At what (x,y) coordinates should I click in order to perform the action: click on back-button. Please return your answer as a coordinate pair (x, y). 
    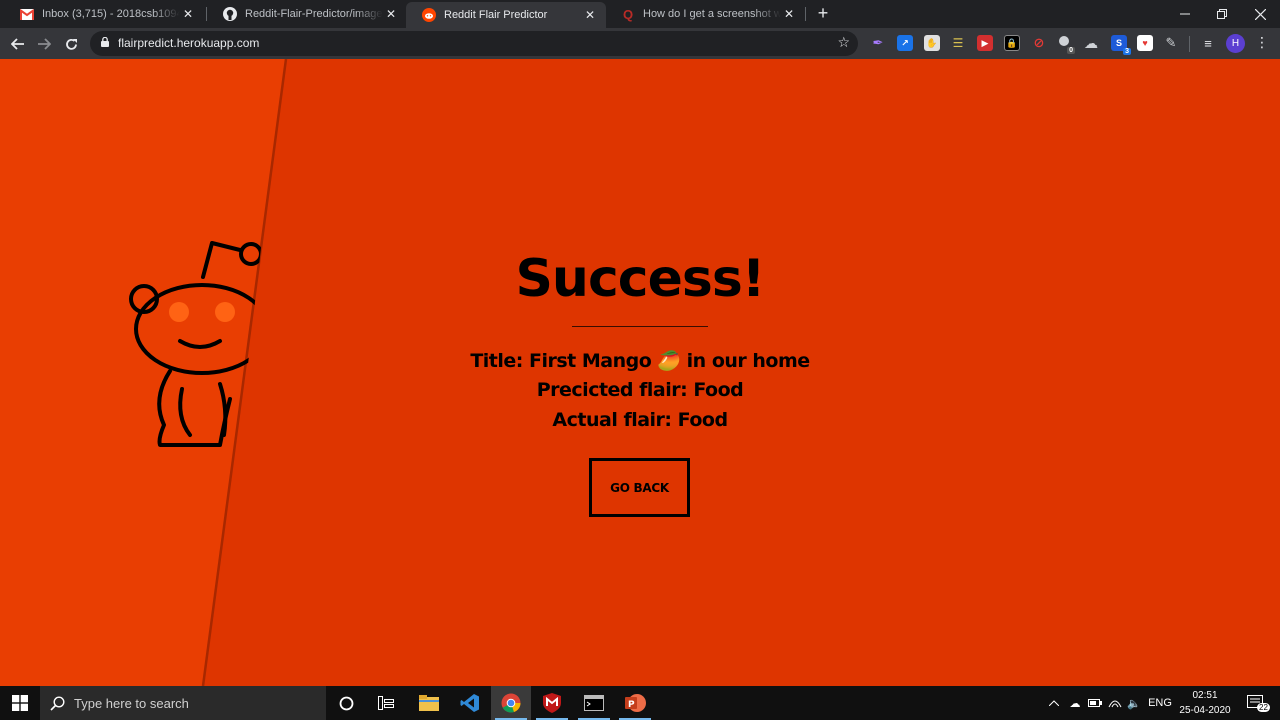
    Looking at the image, I should click on (18, 44).